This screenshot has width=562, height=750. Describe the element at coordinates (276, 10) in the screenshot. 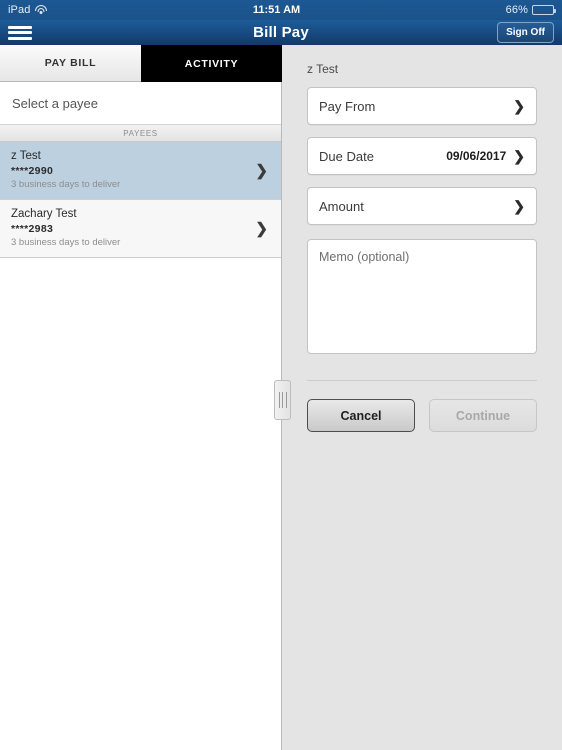

I see `status-bar-clock: 11:51 AM` at that location.